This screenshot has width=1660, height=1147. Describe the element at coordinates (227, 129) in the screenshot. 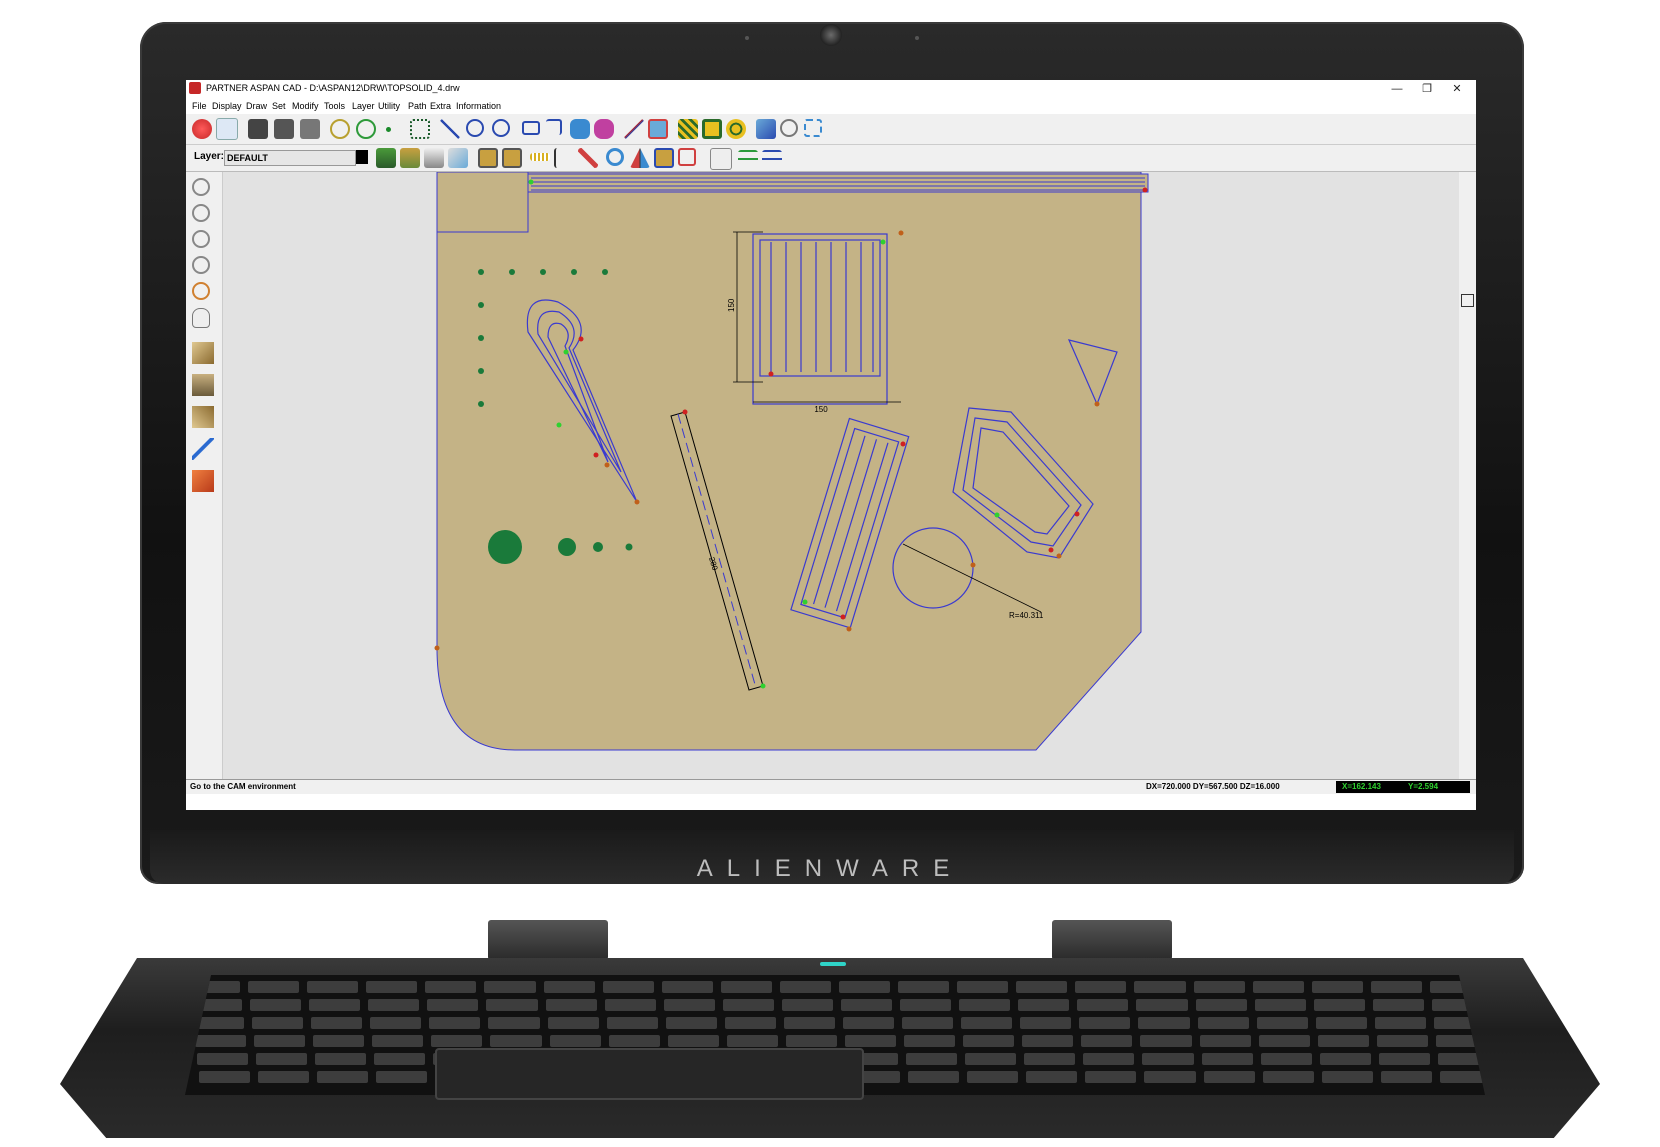

I see `cam-environment-icon` at that location.